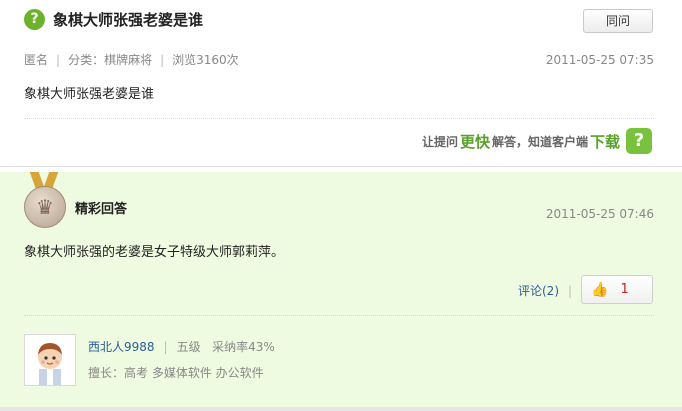 The height and width of the screenshot is (411, 682). What do you see at coordinates (439, 141) in the screenshot?
I see `promo-prefix: 让提问` at bounding box center [439, 141].